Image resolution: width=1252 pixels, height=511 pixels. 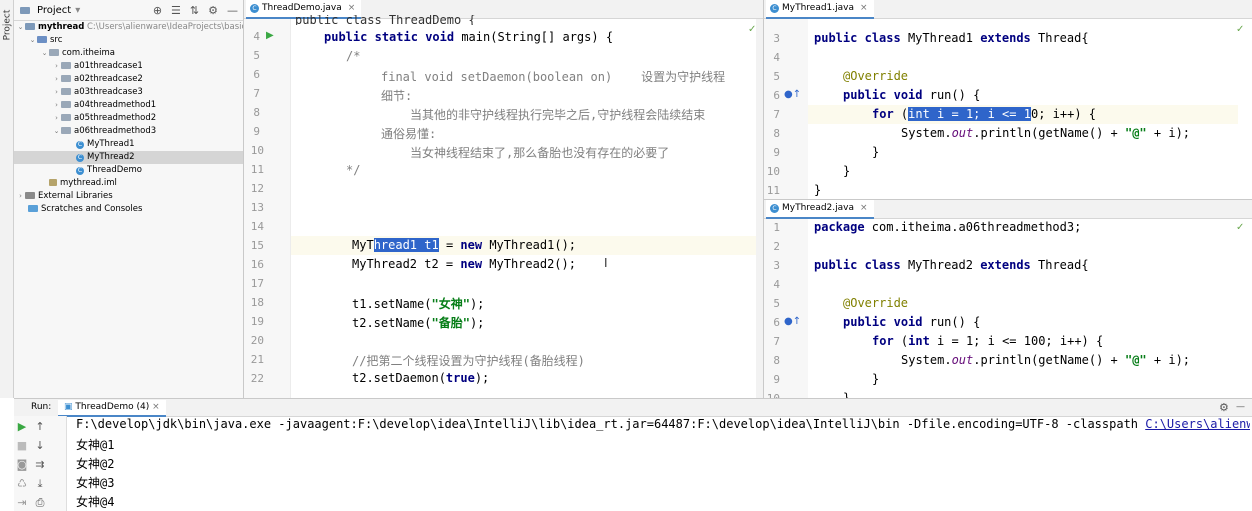 I want to click on line-number: 17, so click(x=257, y=283).